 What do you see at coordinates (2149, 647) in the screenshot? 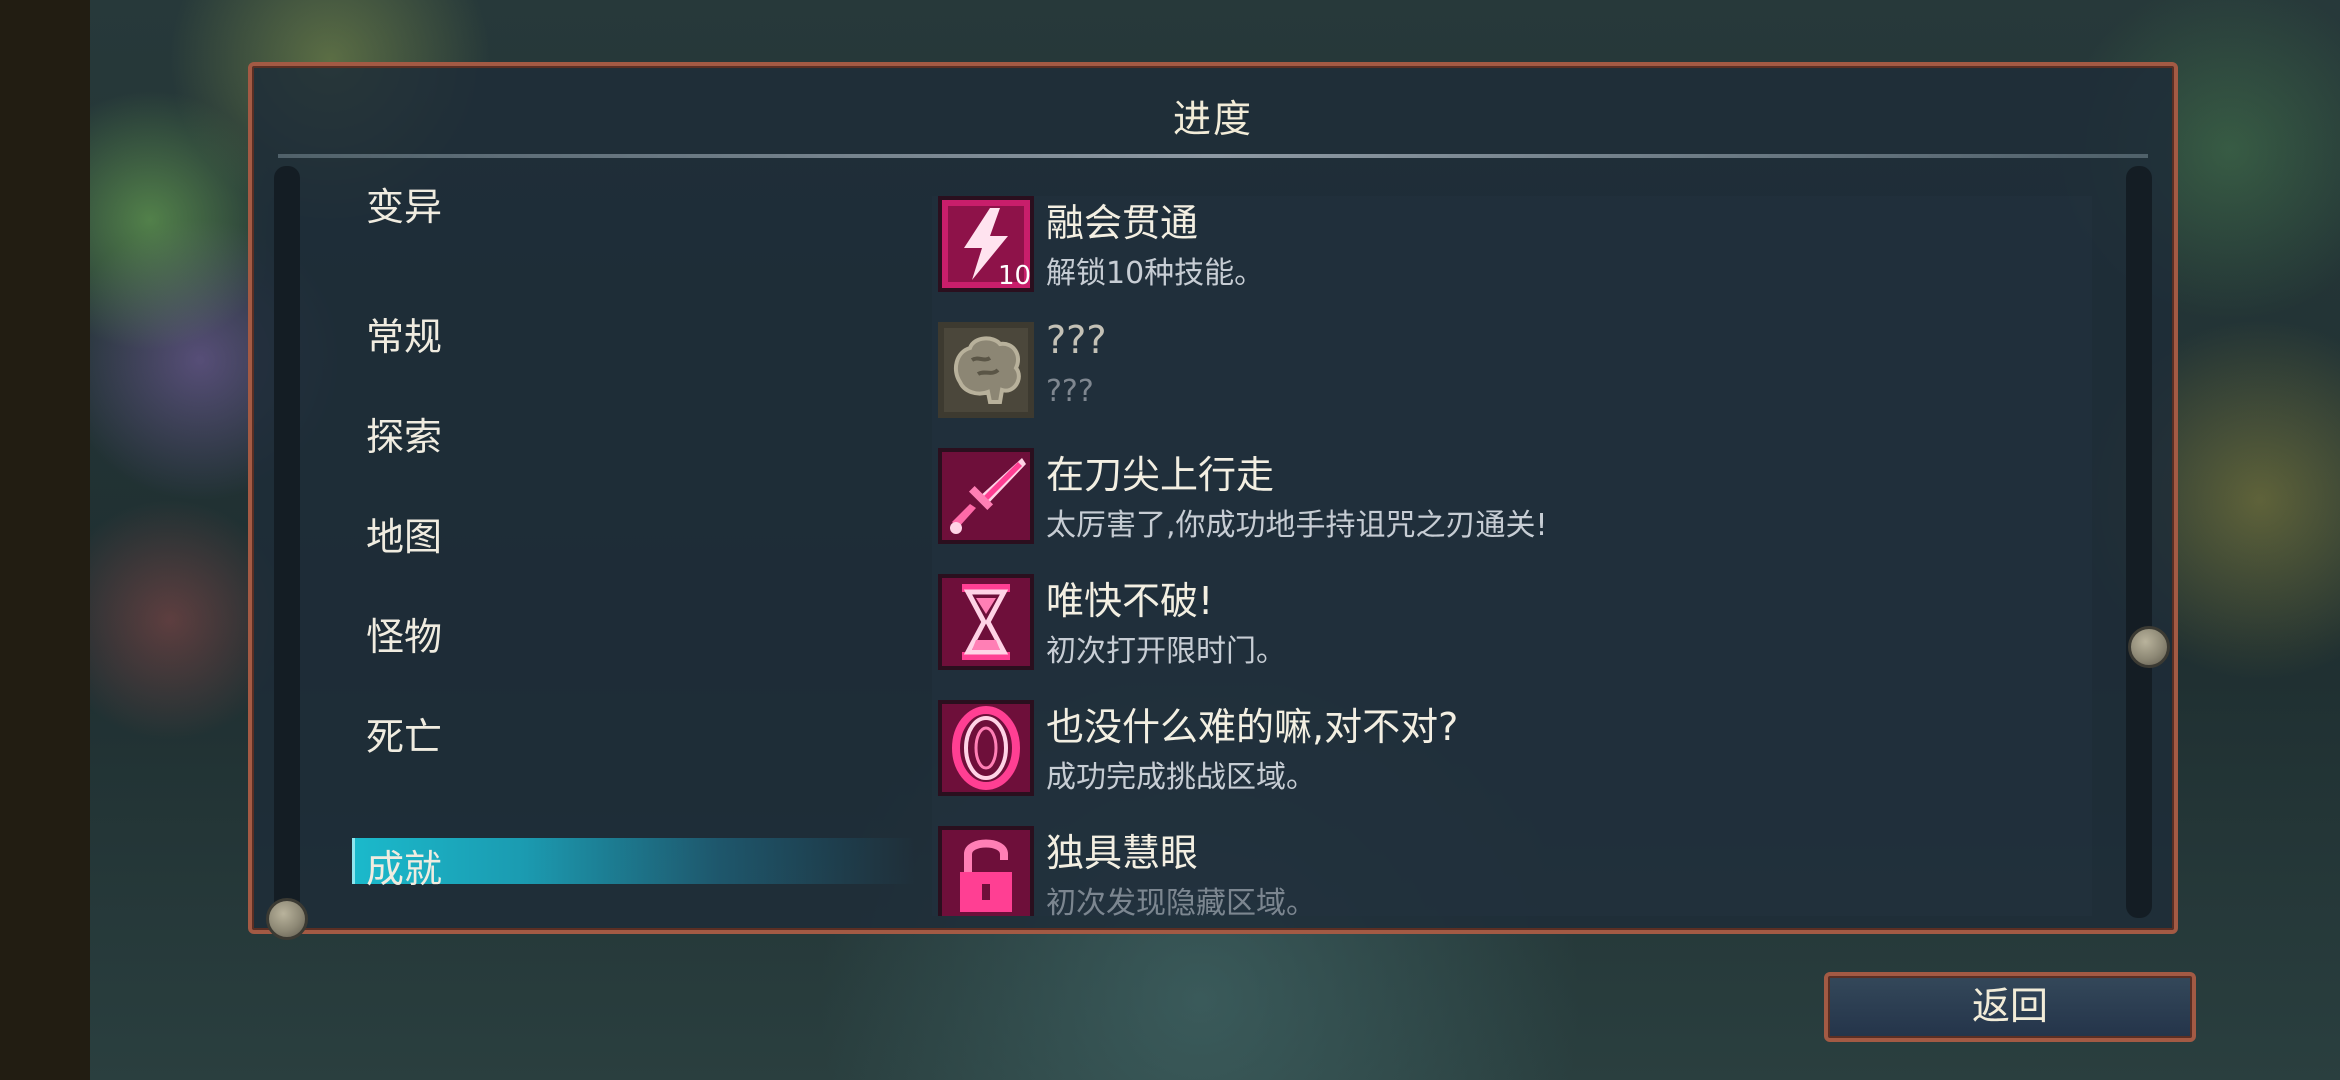
I see `achievement-scroll-thumb` at bounding box center [2149, 647].